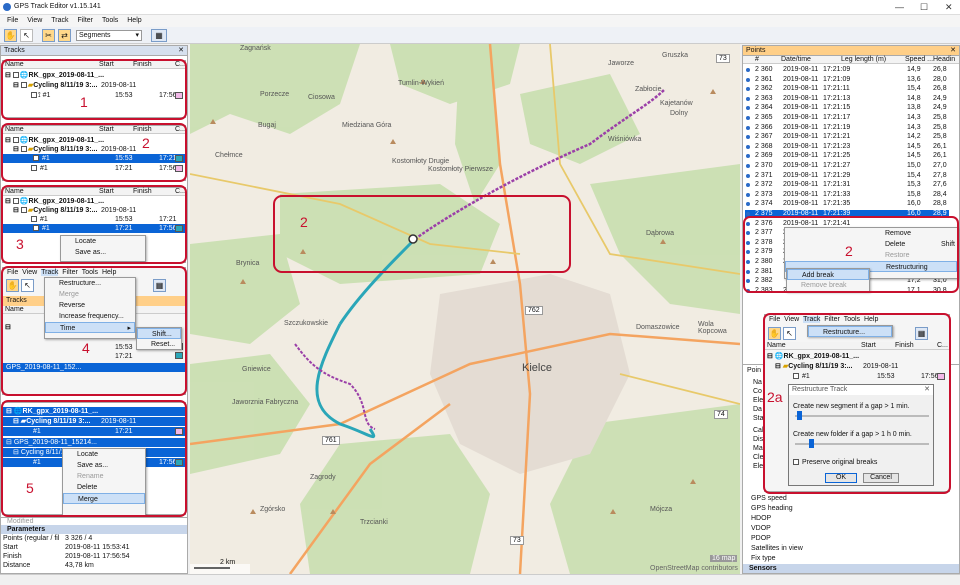  What do you see at coordinates (847, 99) in the screenshot?
I see `points-row: 2 363 2019-08-11 17:21:13 14,8 24,9` at bounding box center [847, 99].